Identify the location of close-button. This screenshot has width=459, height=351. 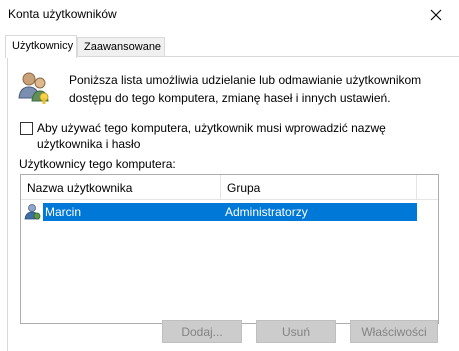
(436, 15).